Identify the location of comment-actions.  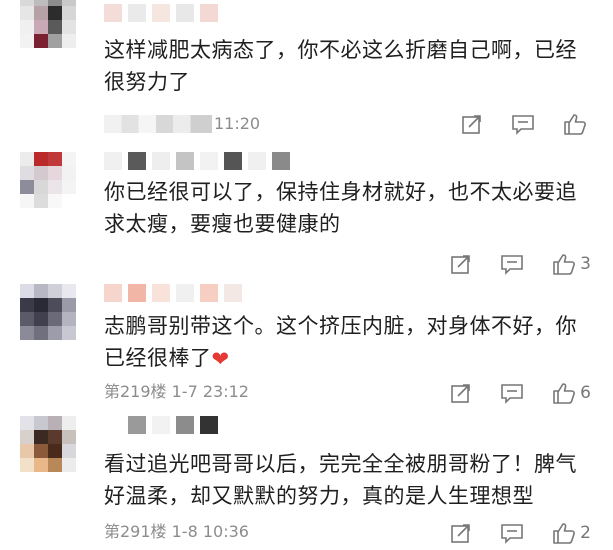
(526, 124).